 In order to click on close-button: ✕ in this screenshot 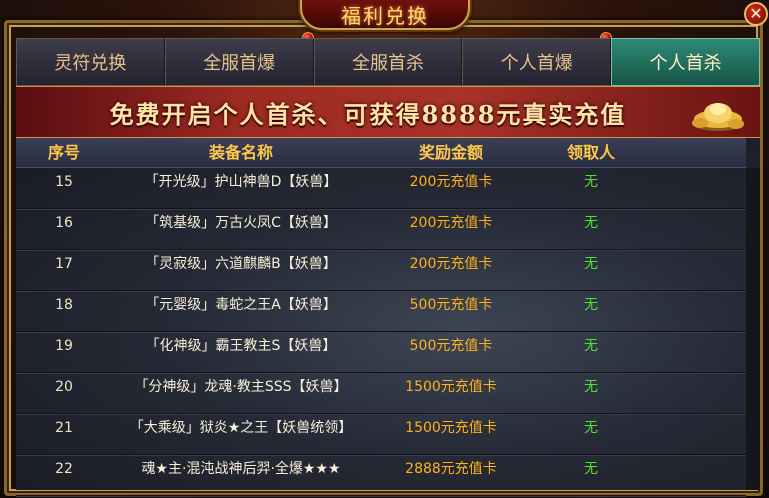, I will do `click(756, 14)`.